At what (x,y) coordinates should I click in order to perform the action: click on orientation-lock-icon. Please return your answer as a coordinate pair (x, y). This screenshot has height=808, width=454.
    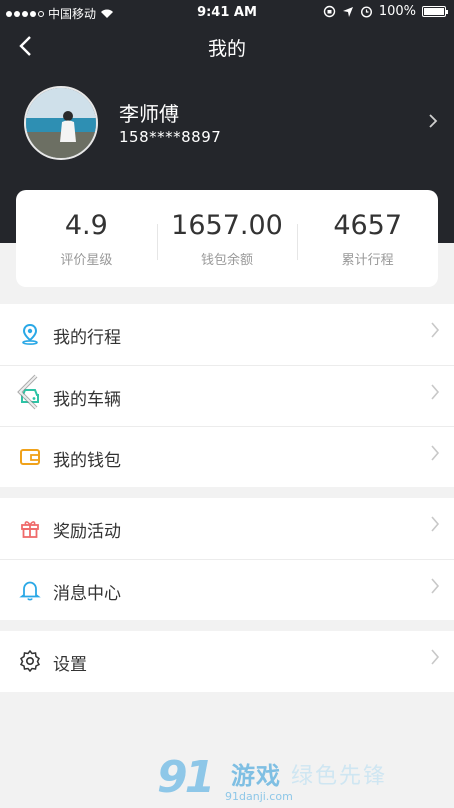
    Looking at the image, I should click on (329, 11).